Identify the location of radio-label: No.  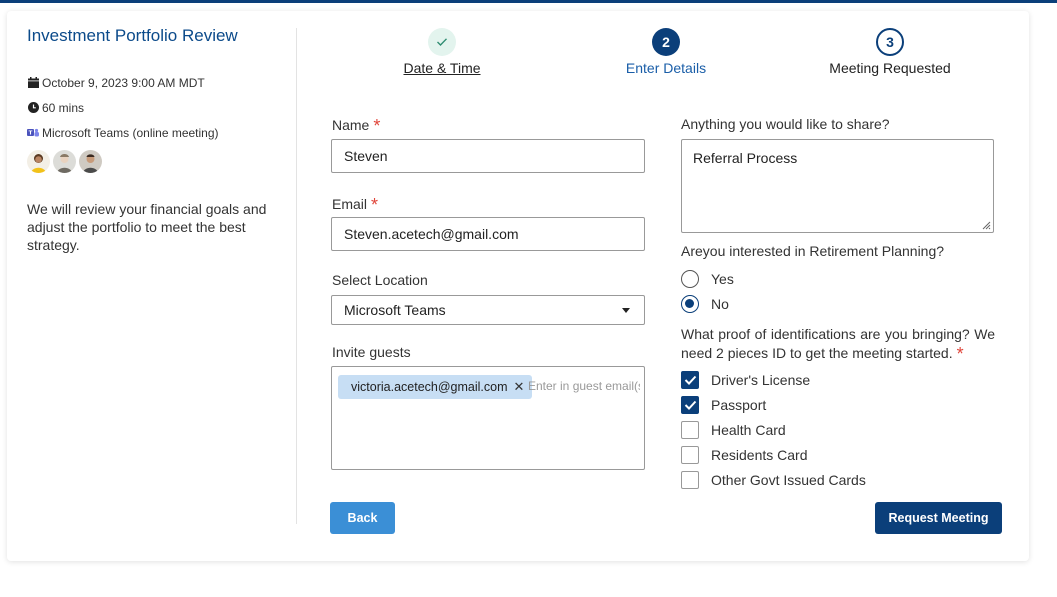
(720, 304).